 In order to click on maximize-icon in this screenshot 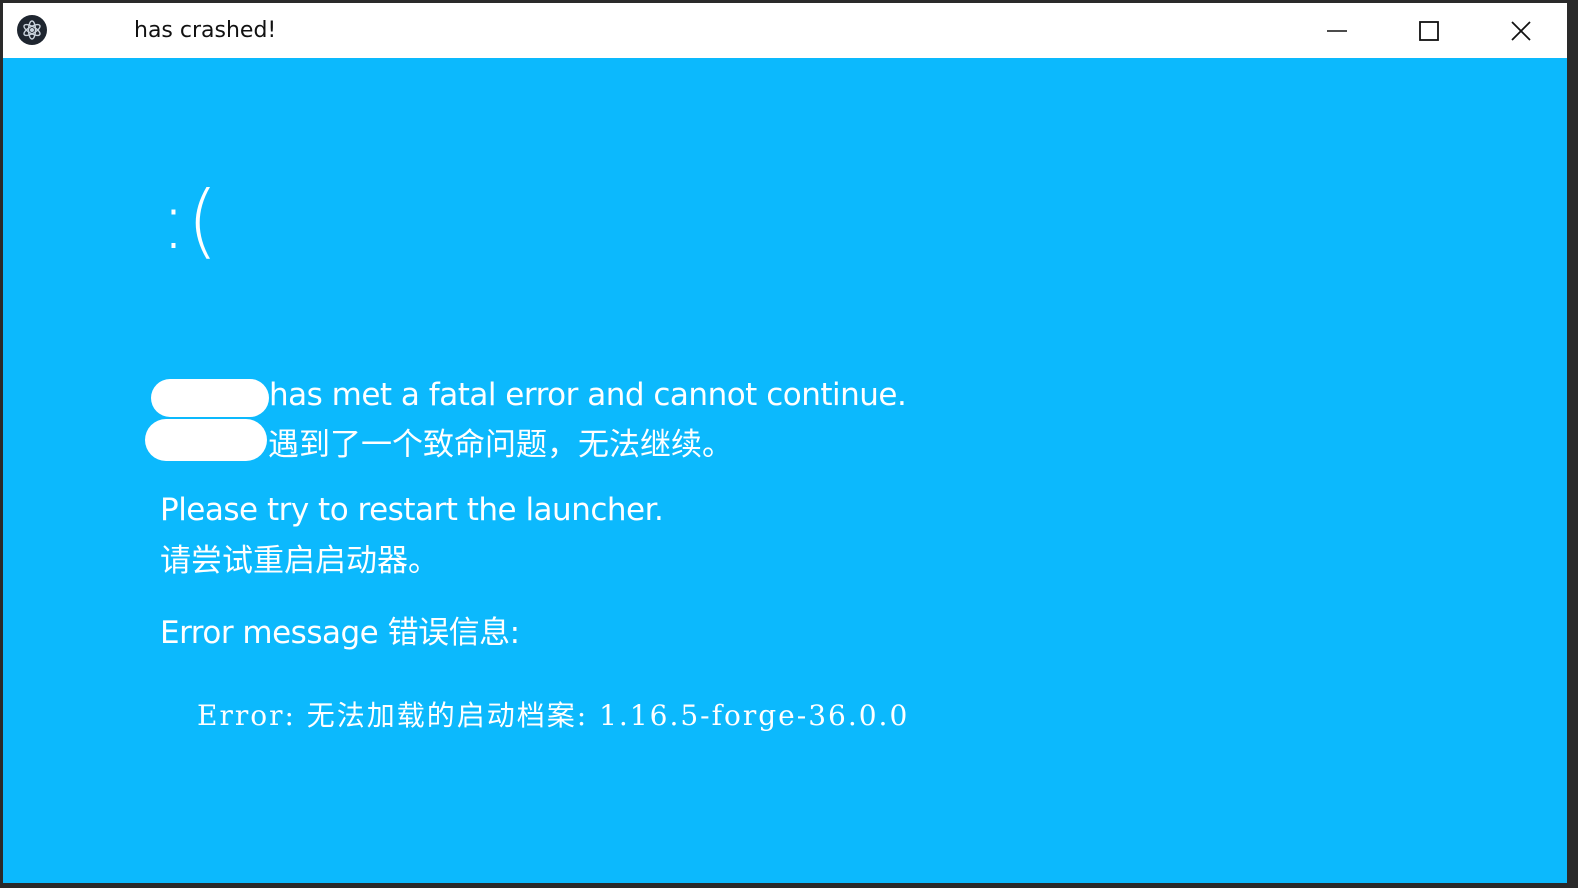, I will do `click(1429, 30)`.